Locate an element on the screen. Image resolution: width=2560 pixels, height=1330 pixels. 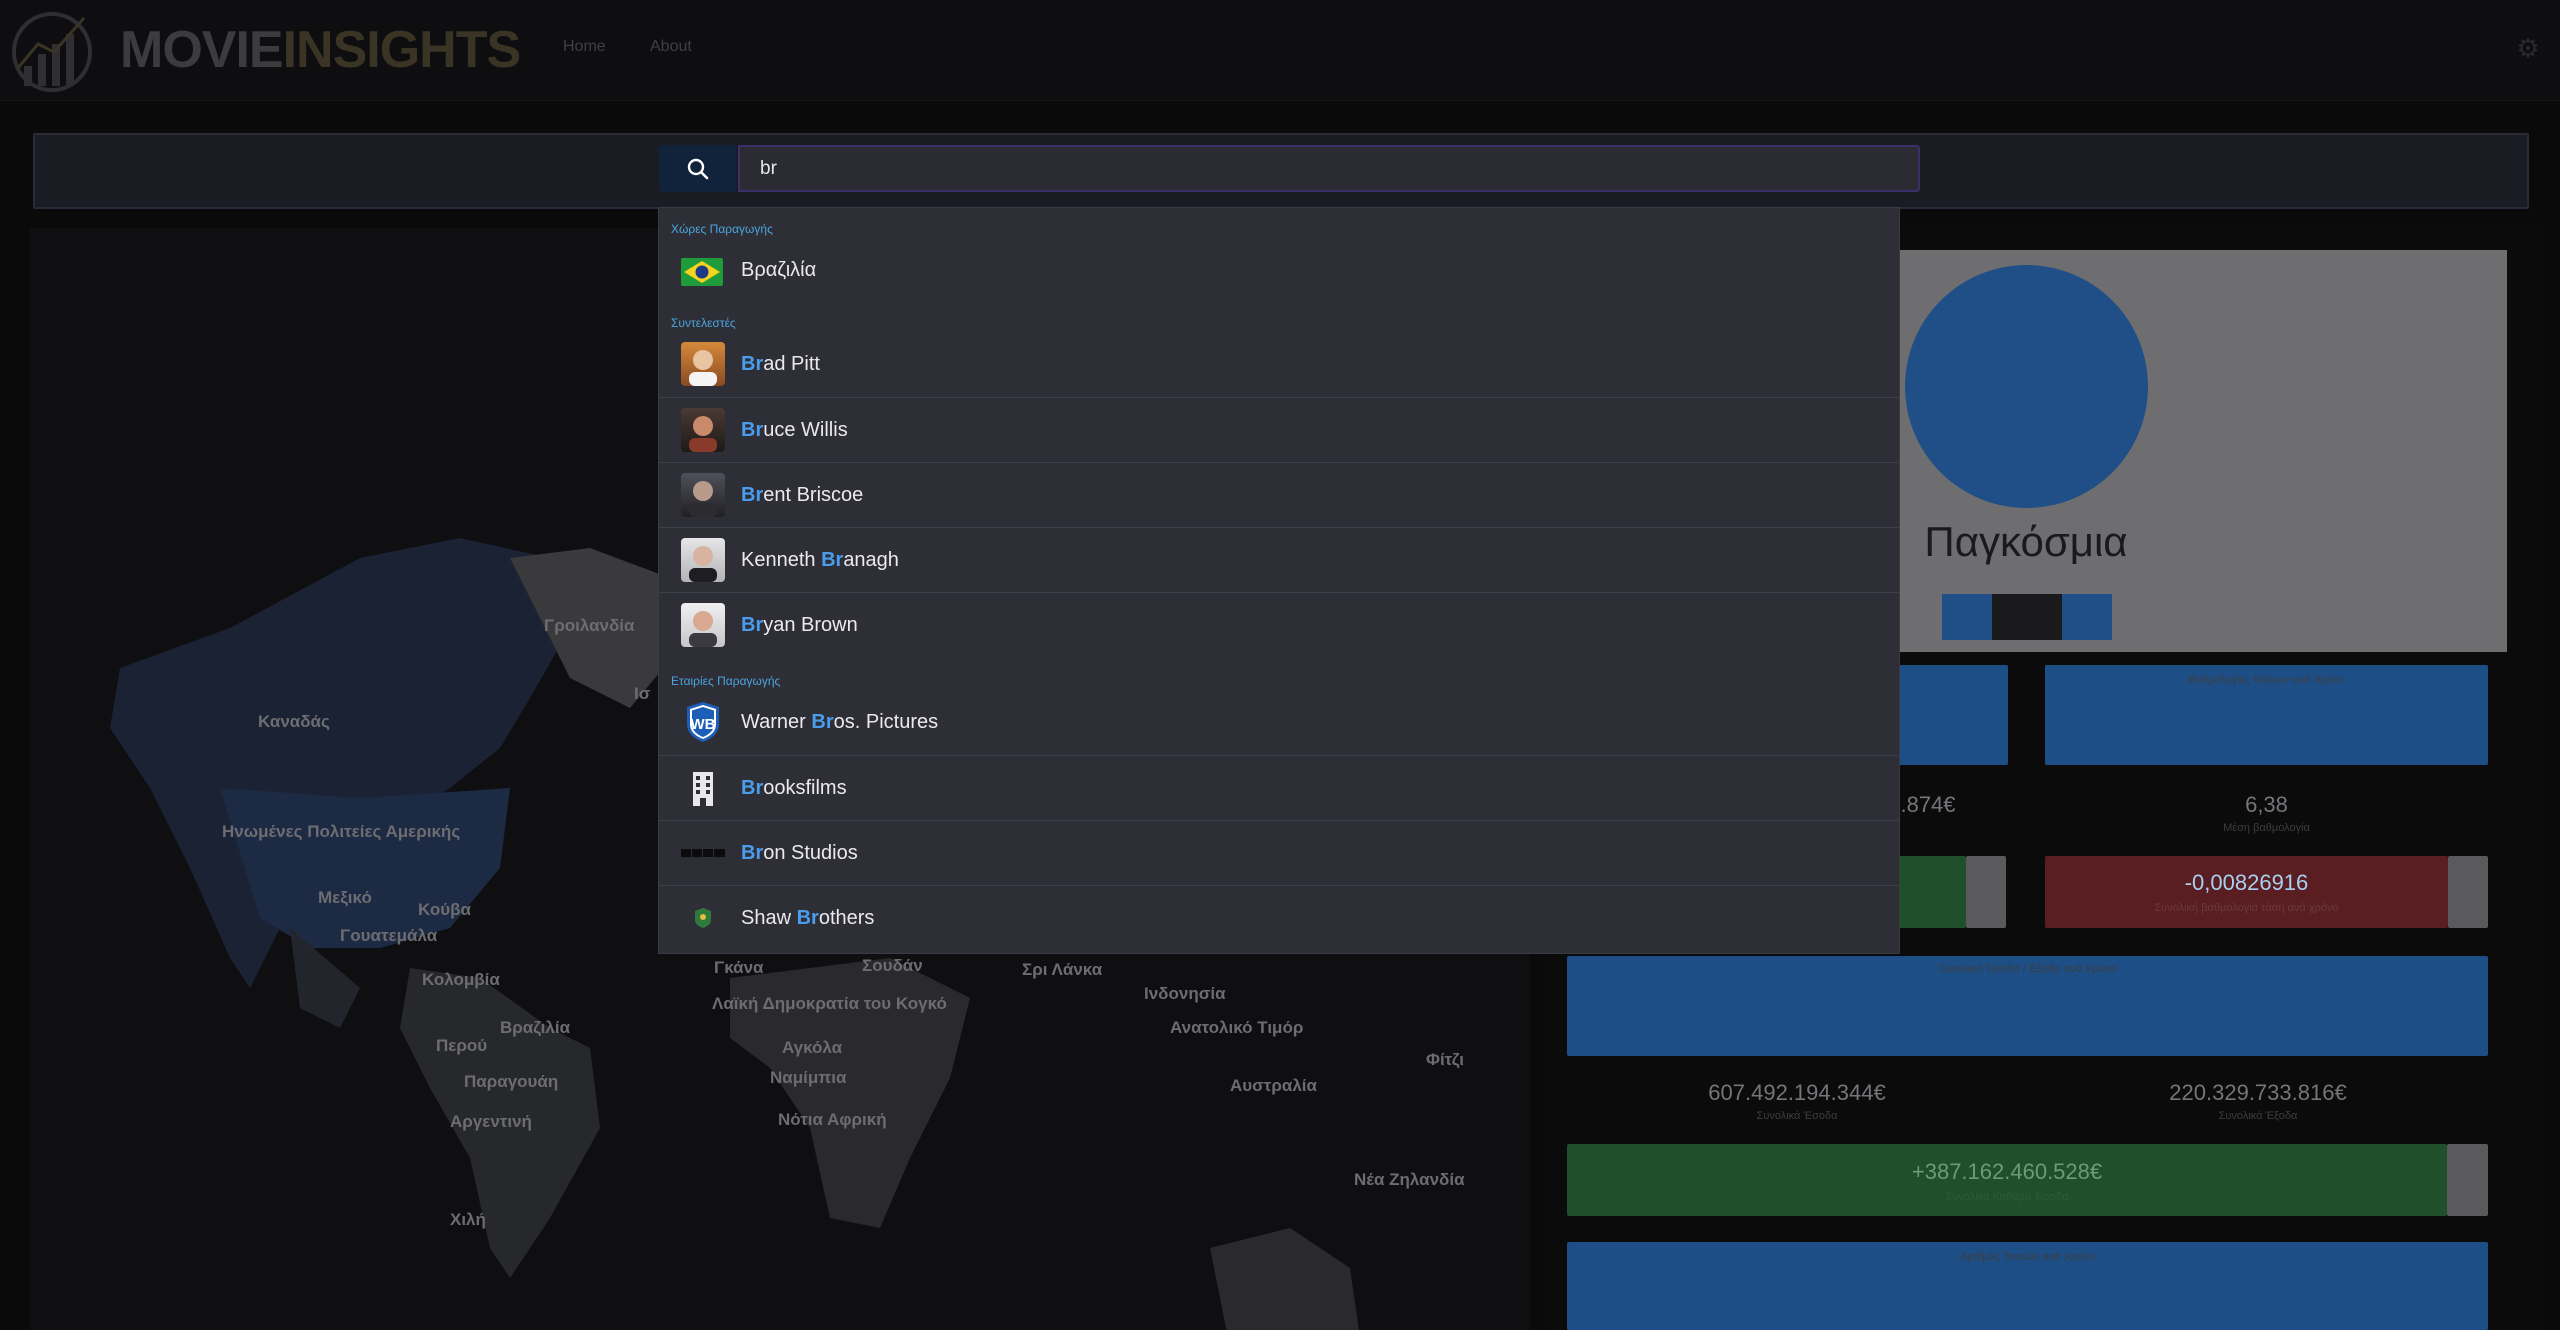
films-chart-label: Αριθμός Ταινιών ανά Χρόνο is located at coordinates (2027, 1257).